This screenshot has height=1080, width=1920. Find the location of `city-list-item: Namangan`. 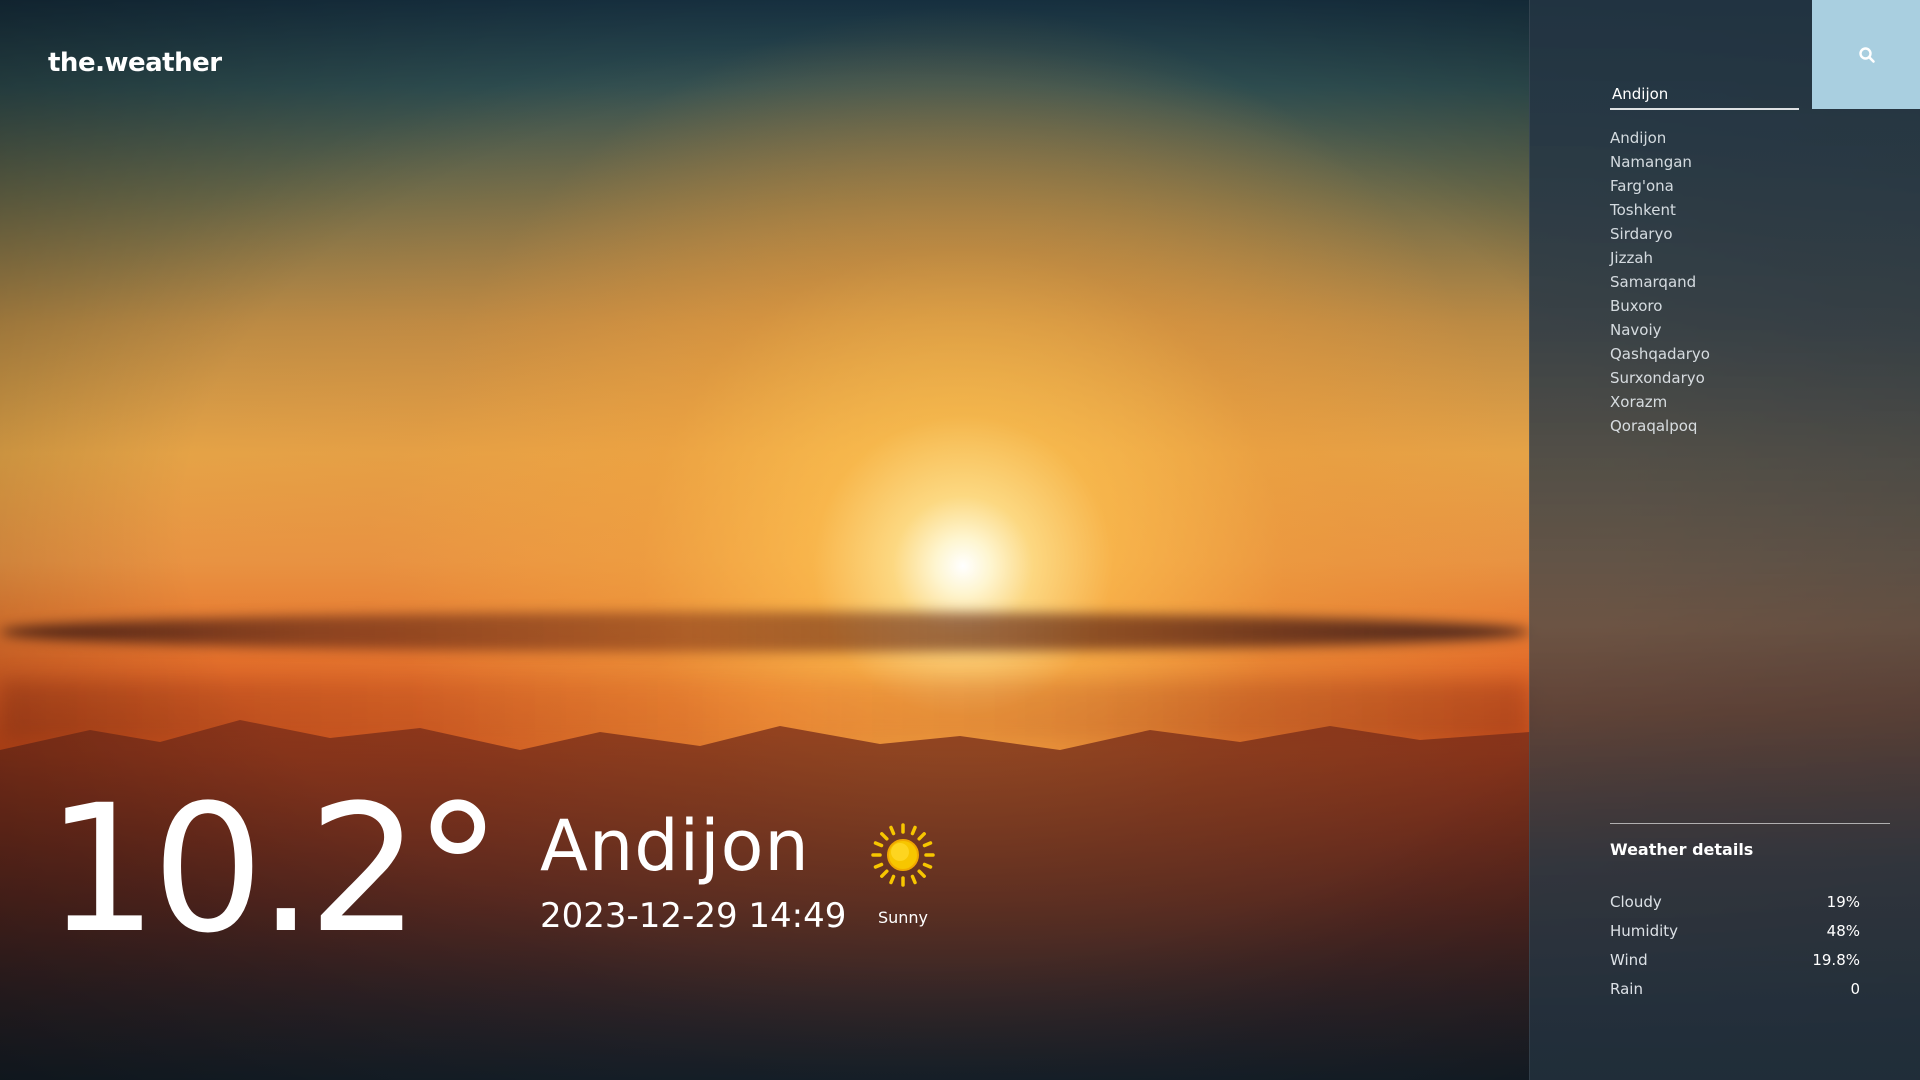

city-list-item: Namangan is located at coordinates (1660, 162).